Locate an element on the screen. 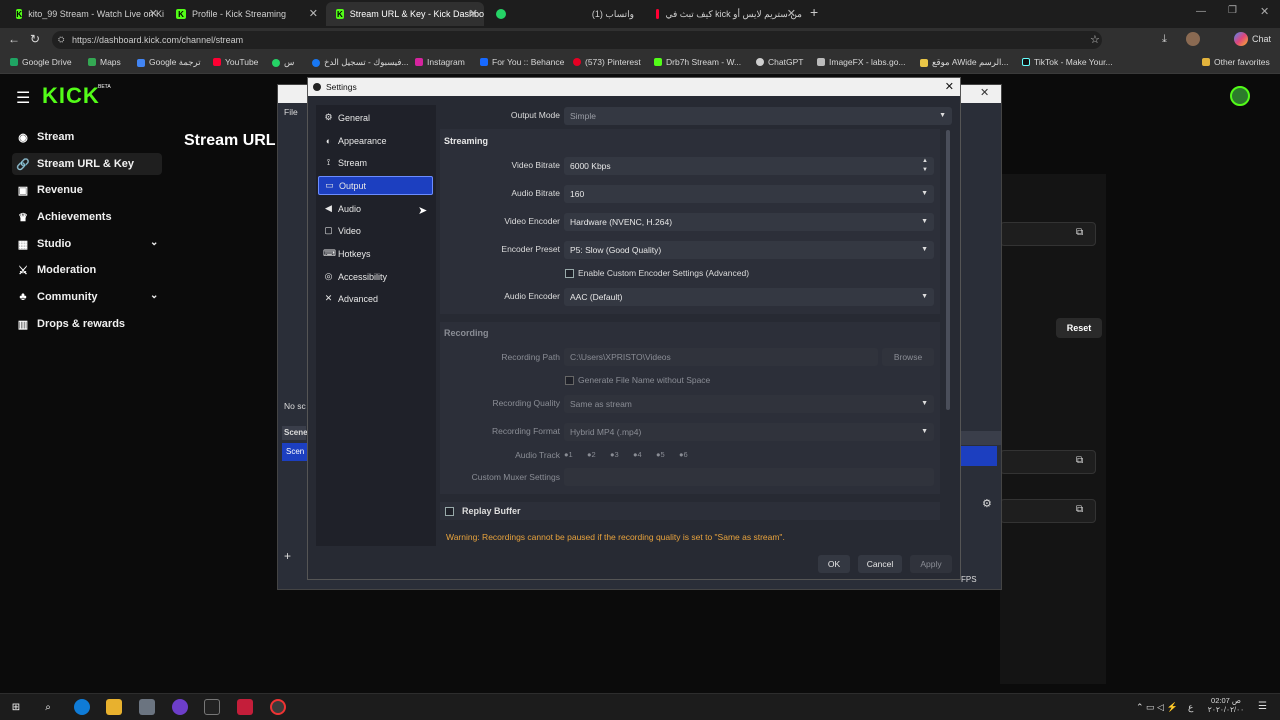 The image size is (1280, 720). custom-encoder-checkbox is located at coordinates (569, 273).